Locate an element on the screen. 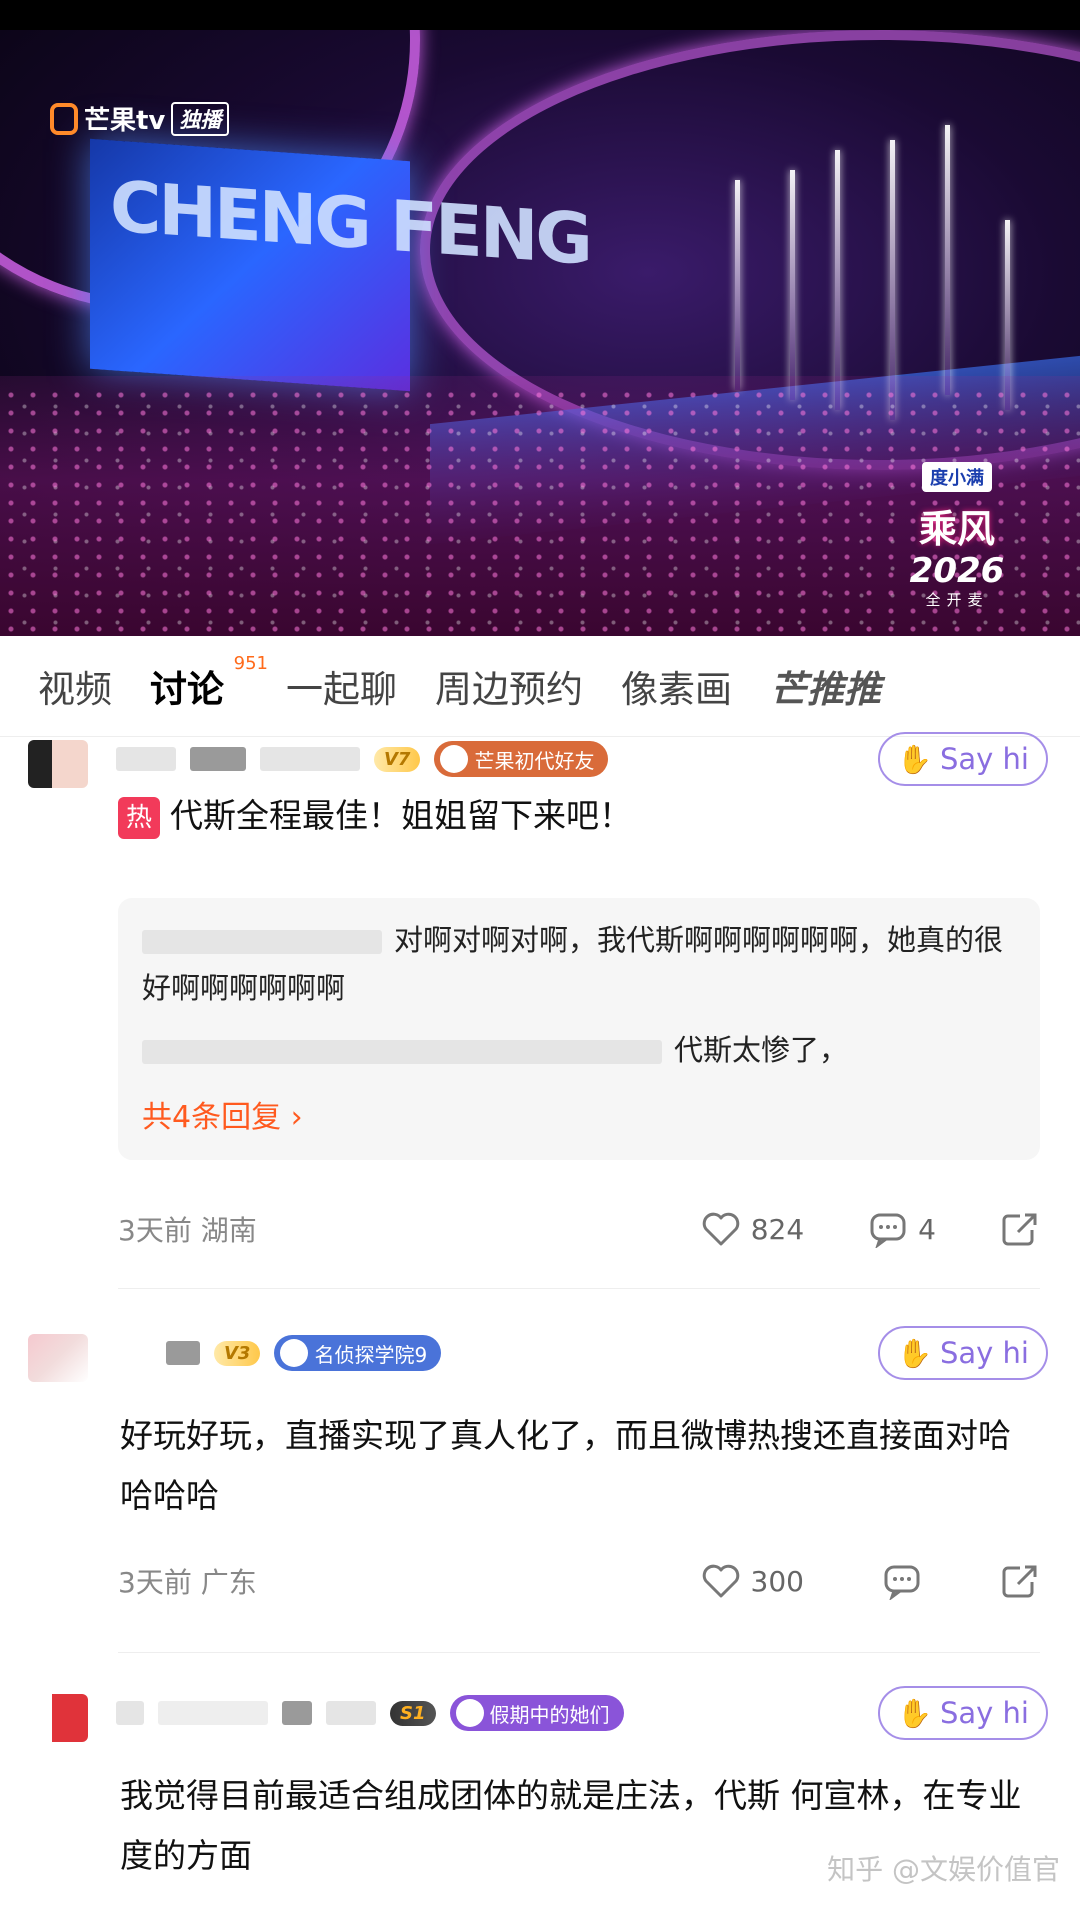 This screenshot has height=1912, width=1080. platform-name: 芒果tv is located at coordinates (125, 121).